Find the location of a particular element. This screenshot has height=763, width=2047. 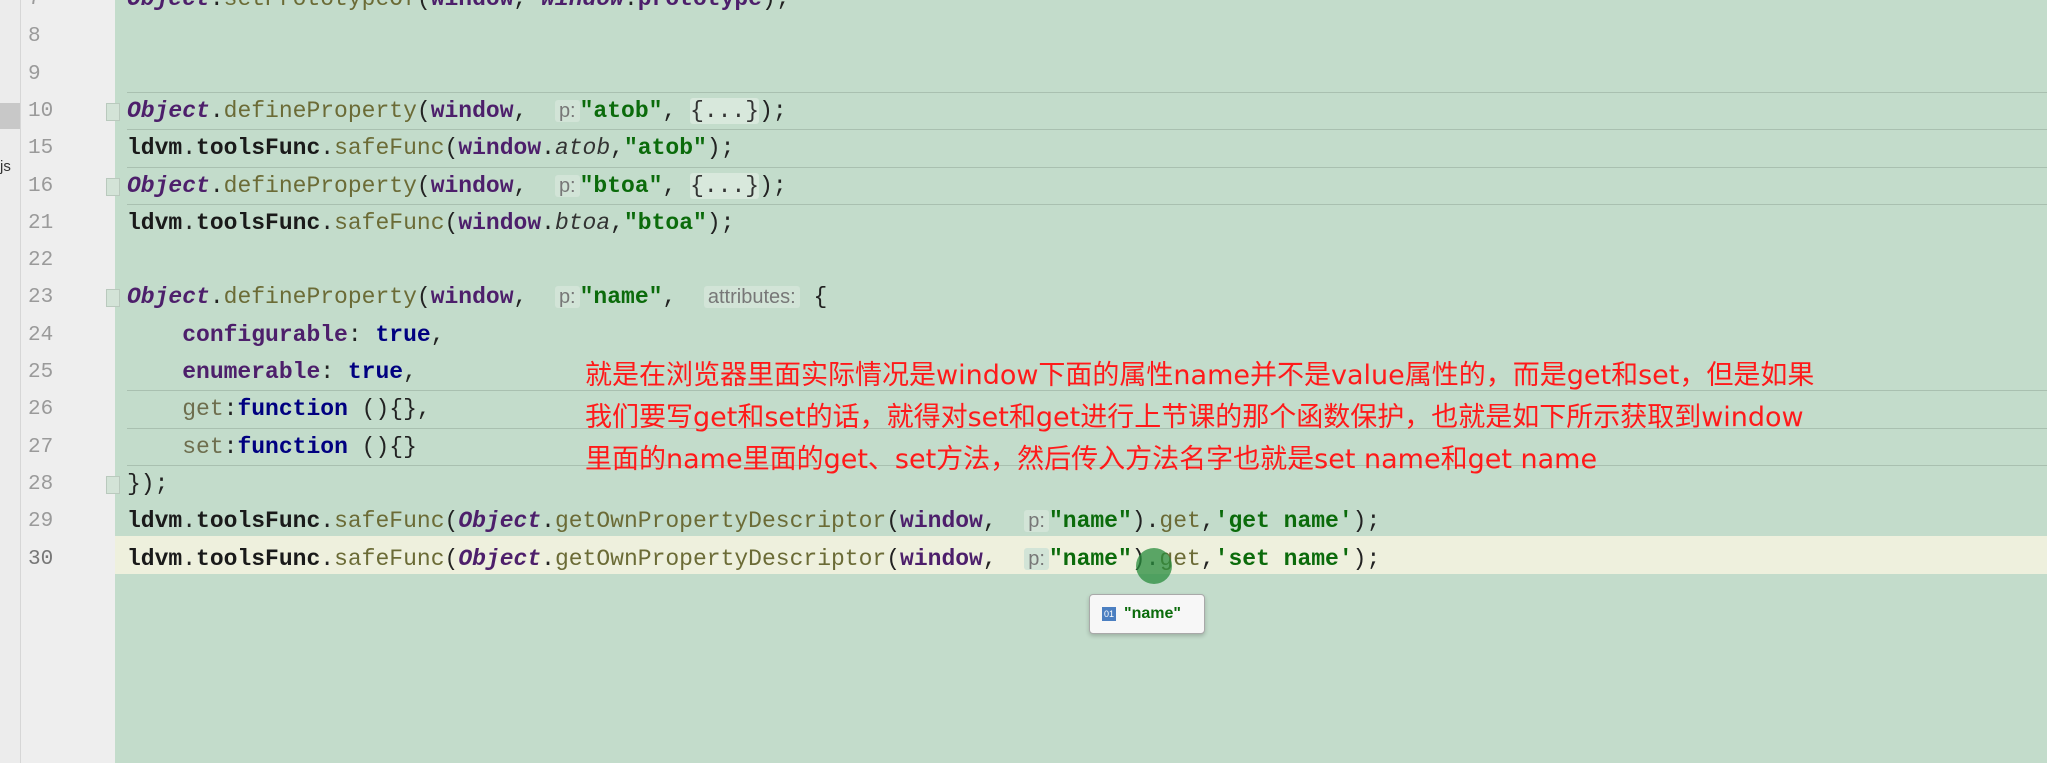

value-type-icon: 01 is located at coordinates (1109, 614).